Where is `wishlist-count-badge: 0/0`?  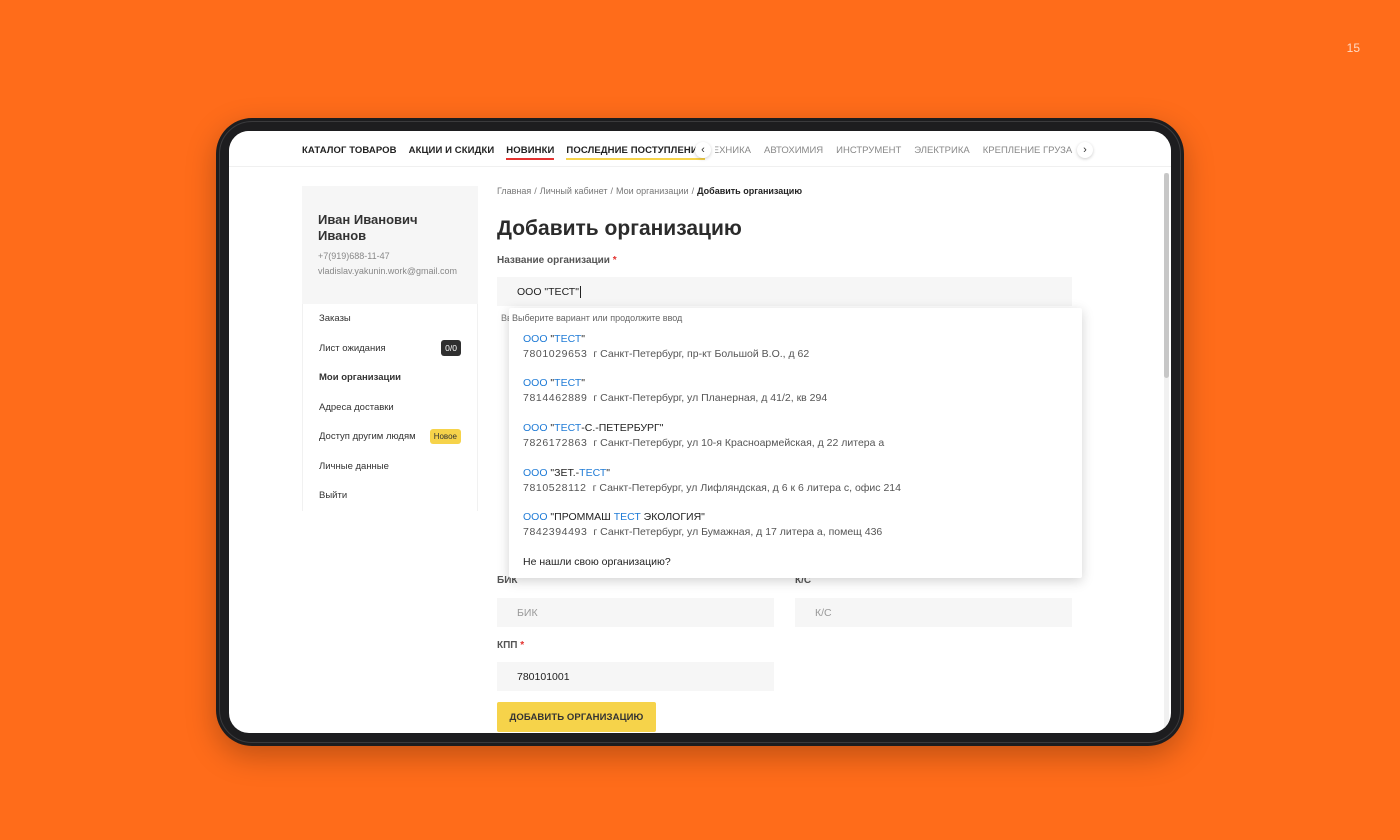
wishlist-count-badge: 0/0 is located at coordinates (451, 348).